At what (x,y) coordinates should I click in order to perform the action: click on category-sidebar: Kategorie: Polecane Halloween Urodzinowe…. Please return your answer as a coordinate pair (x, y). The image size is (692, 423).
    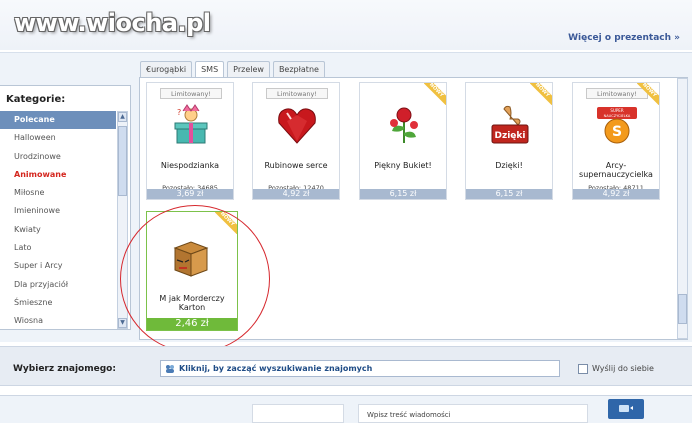
    Looking at the image, I should click on (65, 207).